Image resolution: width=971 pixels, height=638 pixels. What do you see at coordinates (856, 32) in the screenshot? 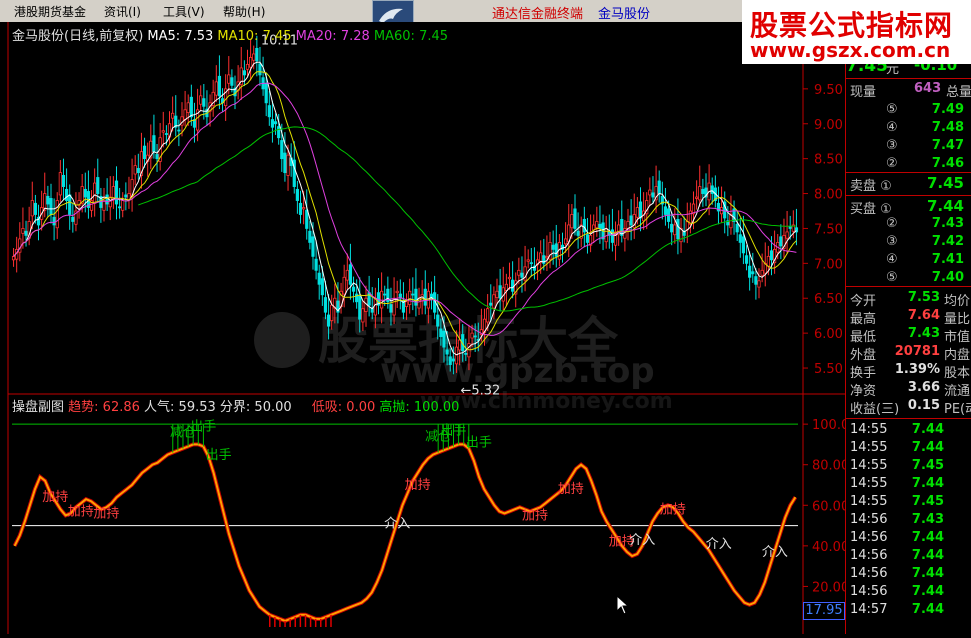
I see `site-logo: 股票公式指标网 www.gszx.com.cn` at bounding box center [856, 32].